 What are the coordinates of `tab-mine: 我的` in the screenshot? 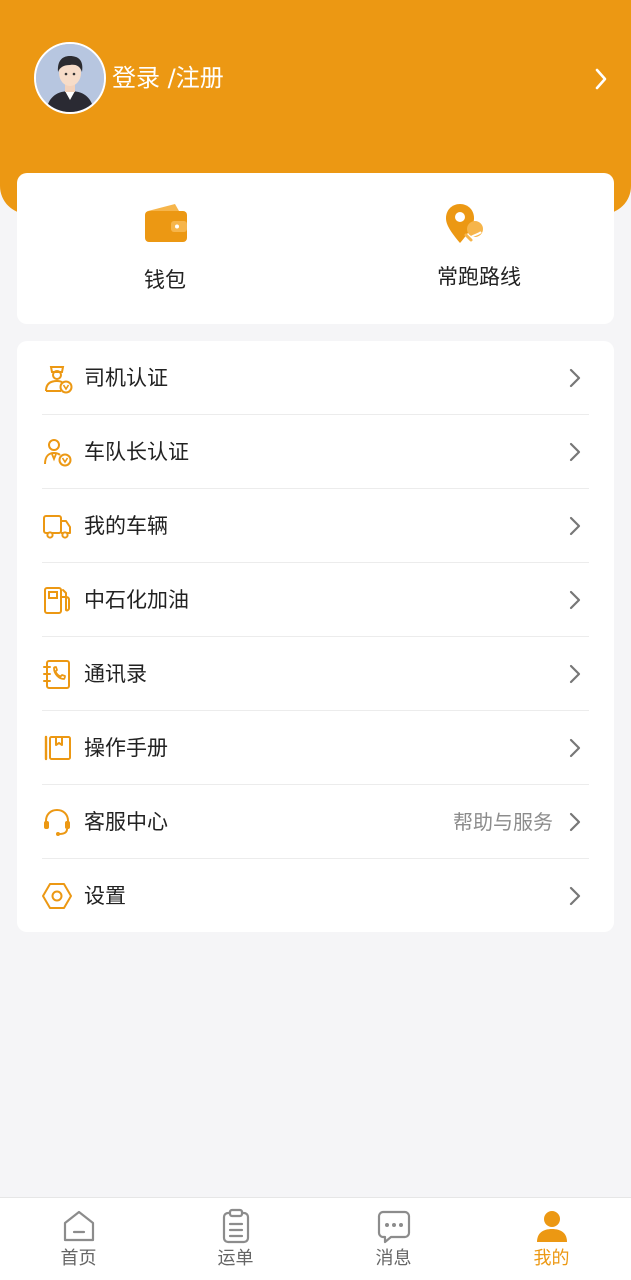 It's located at (551, 1239).